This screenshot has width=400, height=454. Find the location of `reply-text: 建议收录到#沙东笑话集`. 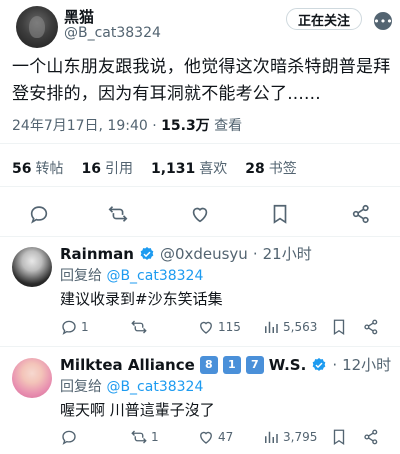

reply-text: 建议收录到#沙东笑话集 is located at coordinates (141, 299).